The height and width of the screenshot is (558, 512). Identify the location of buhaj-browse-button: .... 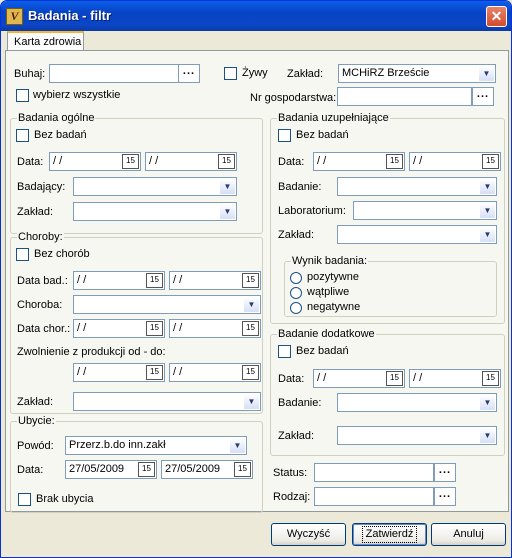
(189, 73).